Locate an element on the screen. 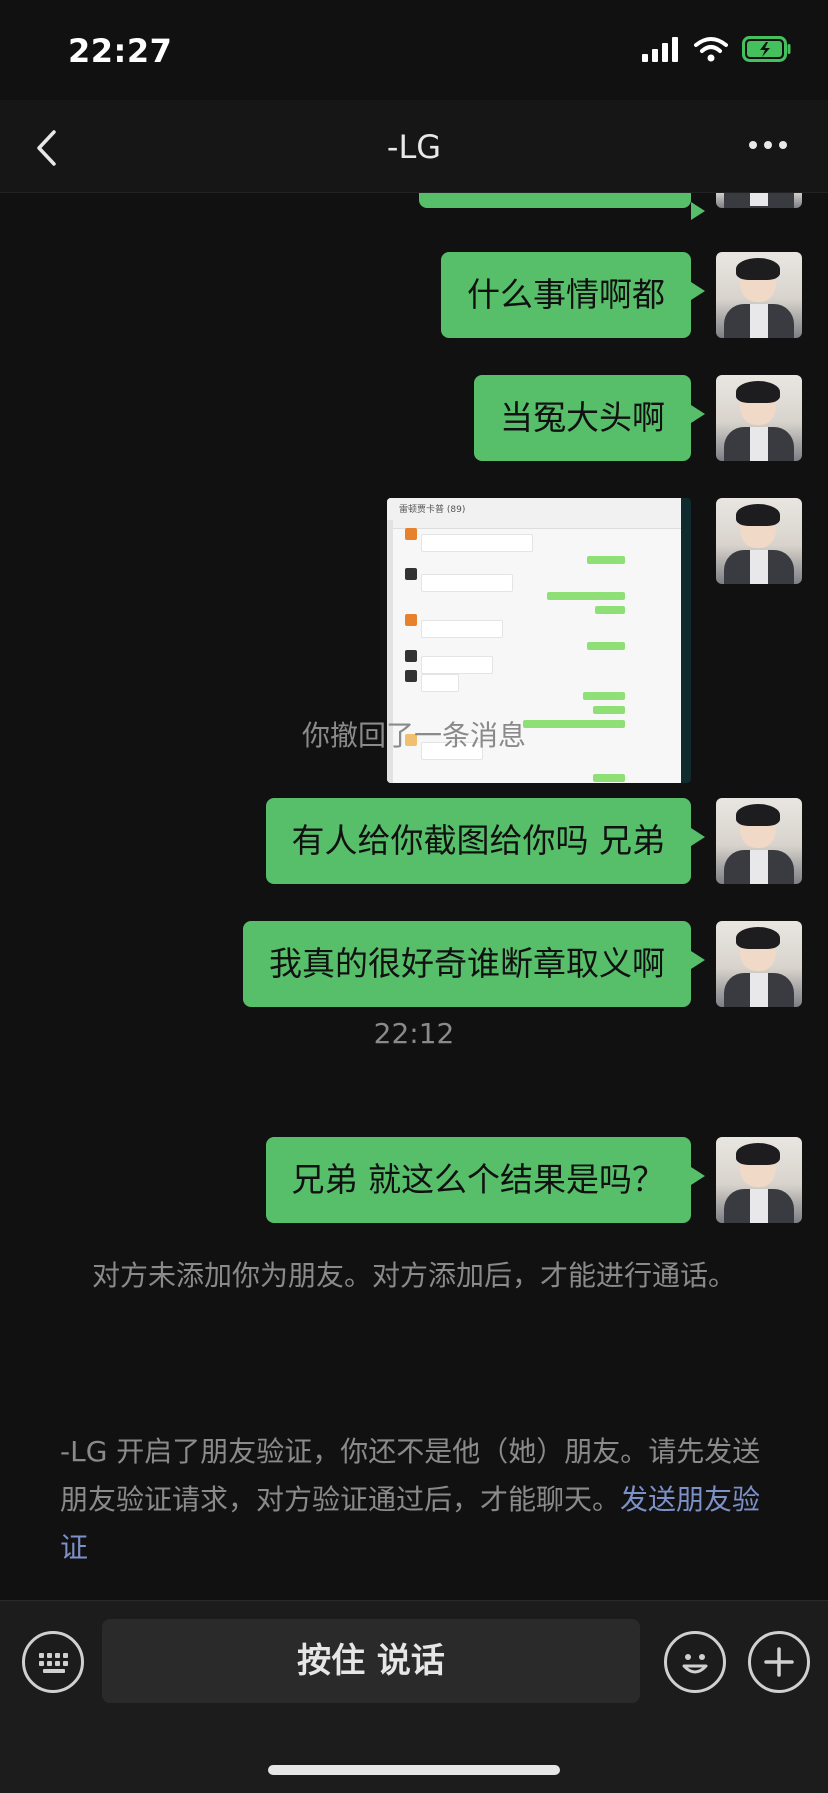 The height and width of the screenshot is (1793, 828). screenshot-title: 雷顿贾卡普 (89) is located at coordinates (534, 513).